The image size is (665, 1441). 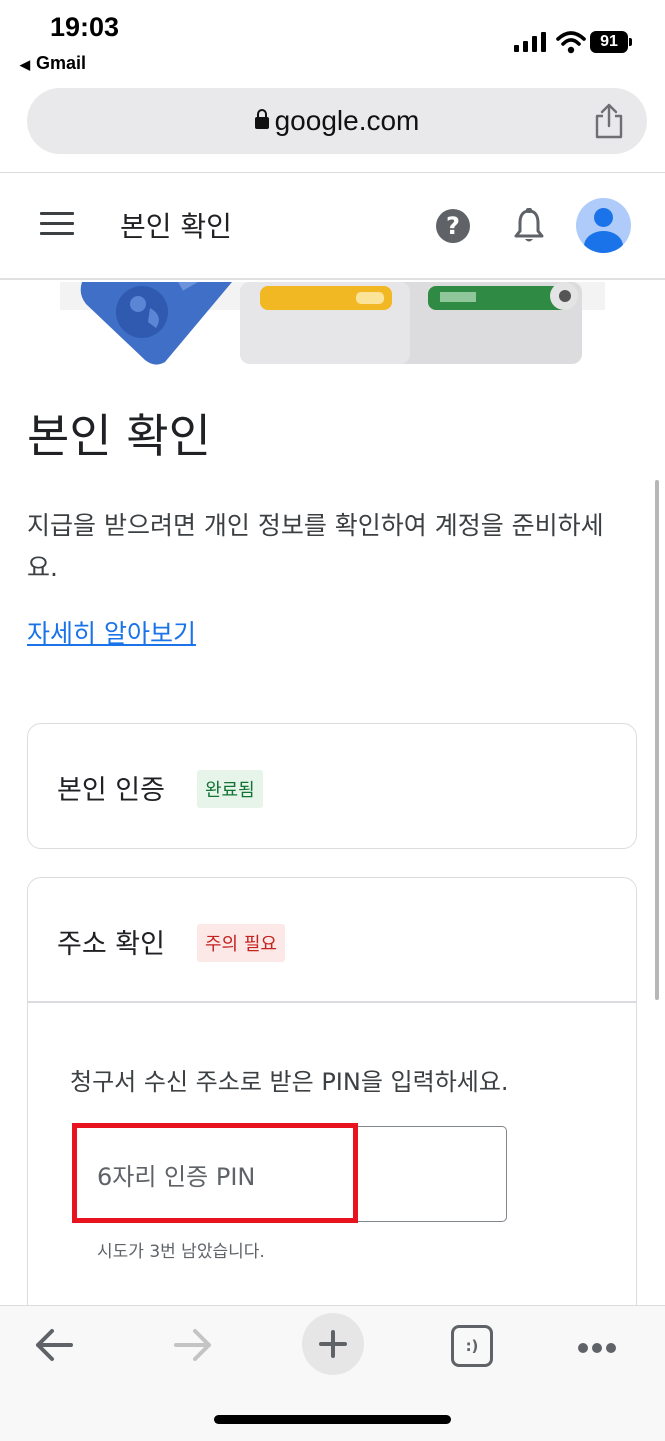 What do you see at coordinates (530, 42) in the screenshot?
I see `cellular-signal-icon` at bounding box center [530, 42].